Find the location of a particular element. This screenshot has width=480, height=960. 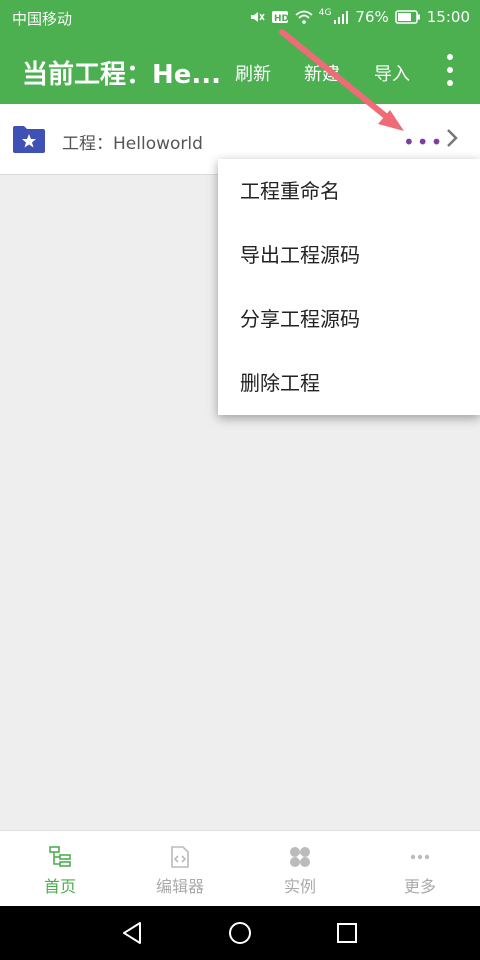

battery-icon is located at coordinates (407, 17).